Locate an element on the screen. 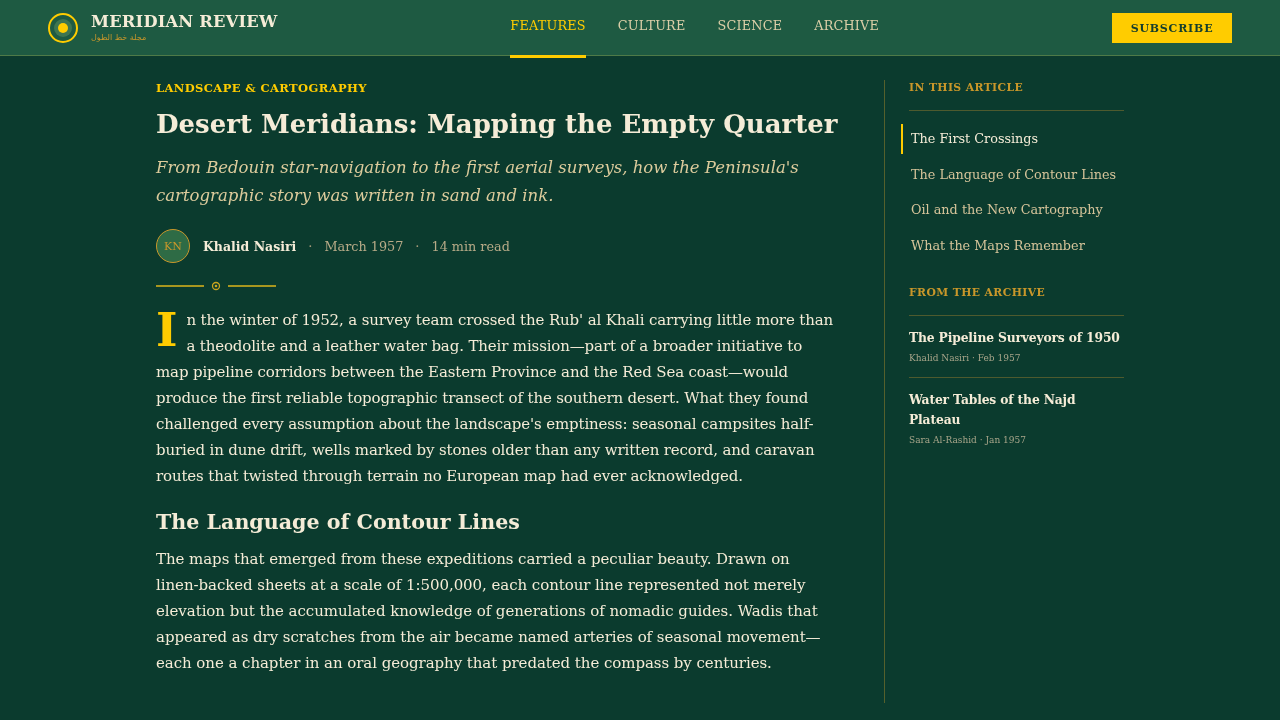 Image resolution: width=1280 pixels, height=720 pixels. byline-meta: 14 min read is located at coordinates (470, 246).